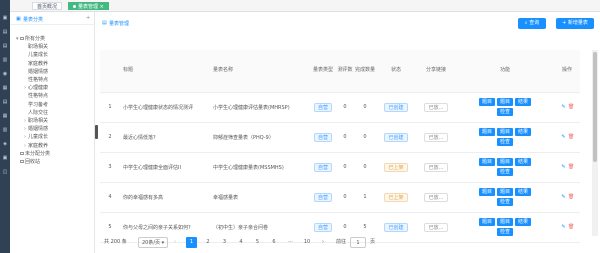  Describe the element at coordinates (5, 88) in the screenshot. I see `setting-icon: ▦` at that location.